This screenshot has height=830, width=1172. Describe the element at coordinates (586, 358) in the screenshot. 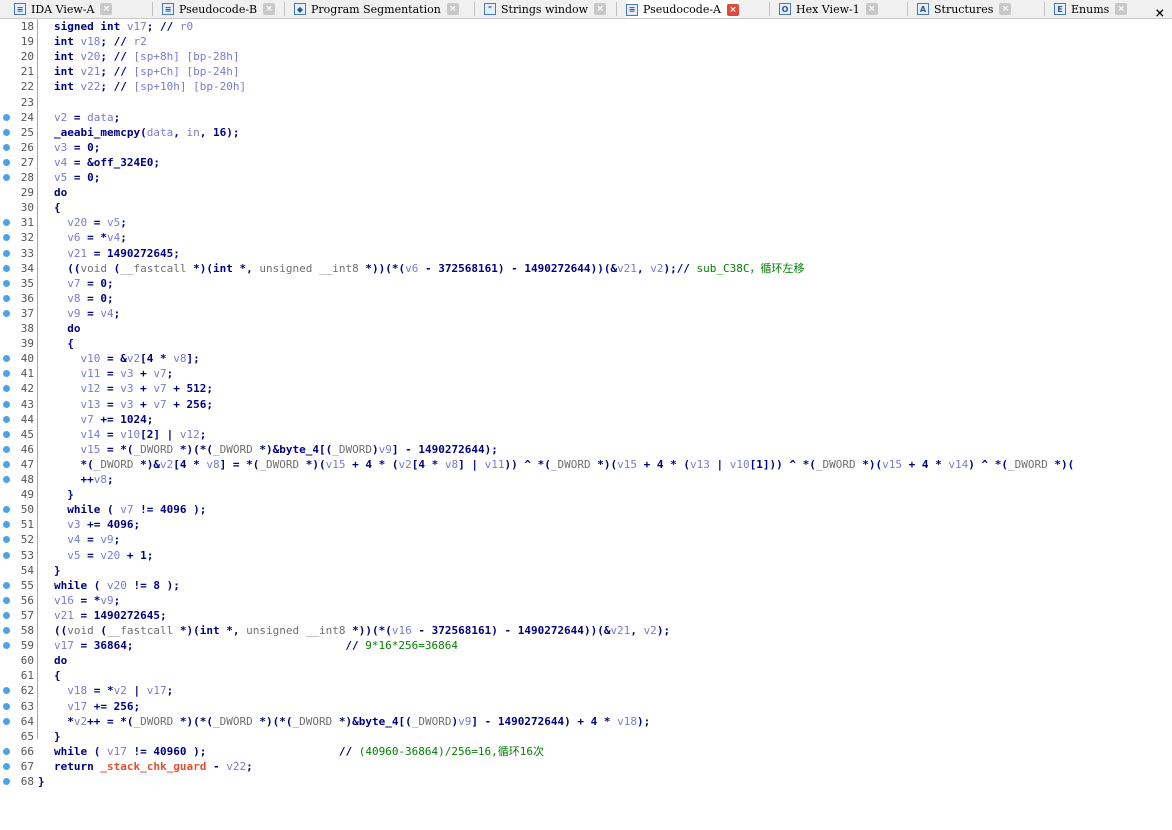

I see `code-line: 40 v10 = &v2[4 * v8];` at that location.